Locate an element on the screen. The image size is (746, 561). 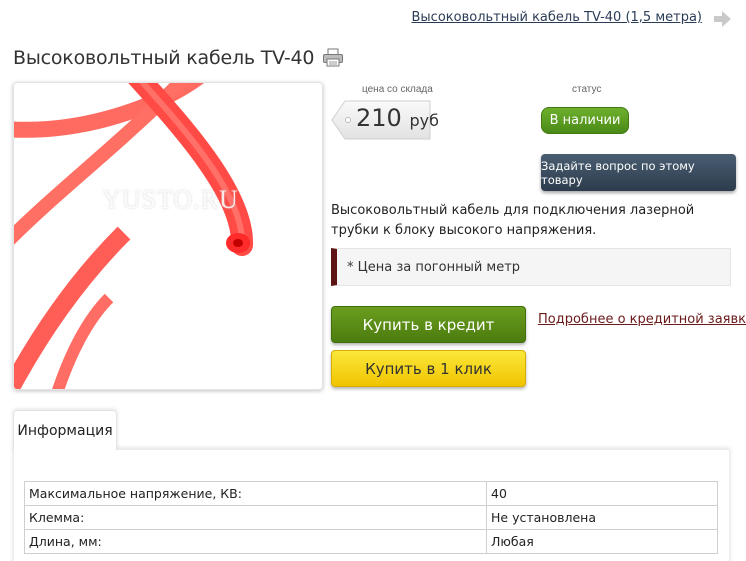
table-row: Клемма: Не установлена is located at coordinates (371, 517).